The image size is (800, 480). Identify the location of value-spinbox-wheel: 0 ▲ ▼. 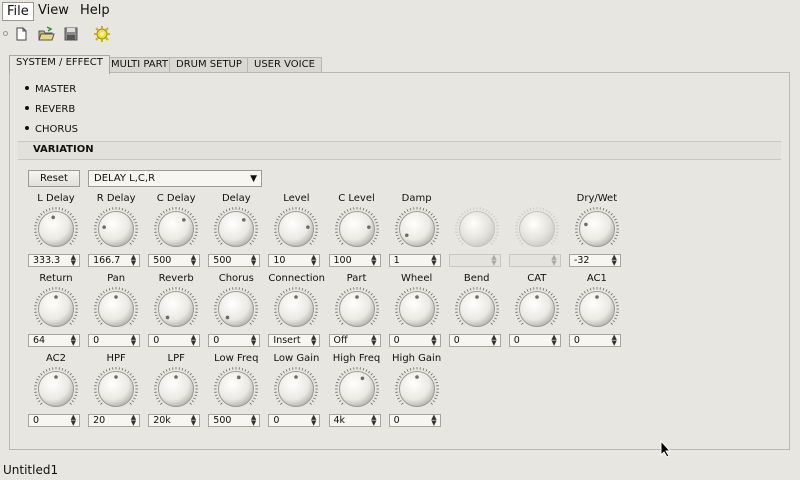
(414, 340).